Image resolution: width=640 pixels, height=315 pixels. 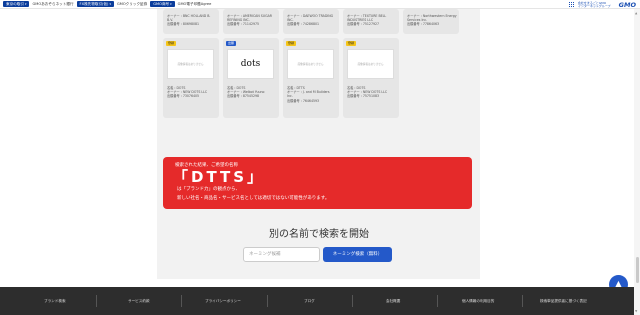 What do you see at coordinates (363, 24) in the screenshot?
I see `card-line: 出願番号 : 75127927` at bounding box center [363, 24].